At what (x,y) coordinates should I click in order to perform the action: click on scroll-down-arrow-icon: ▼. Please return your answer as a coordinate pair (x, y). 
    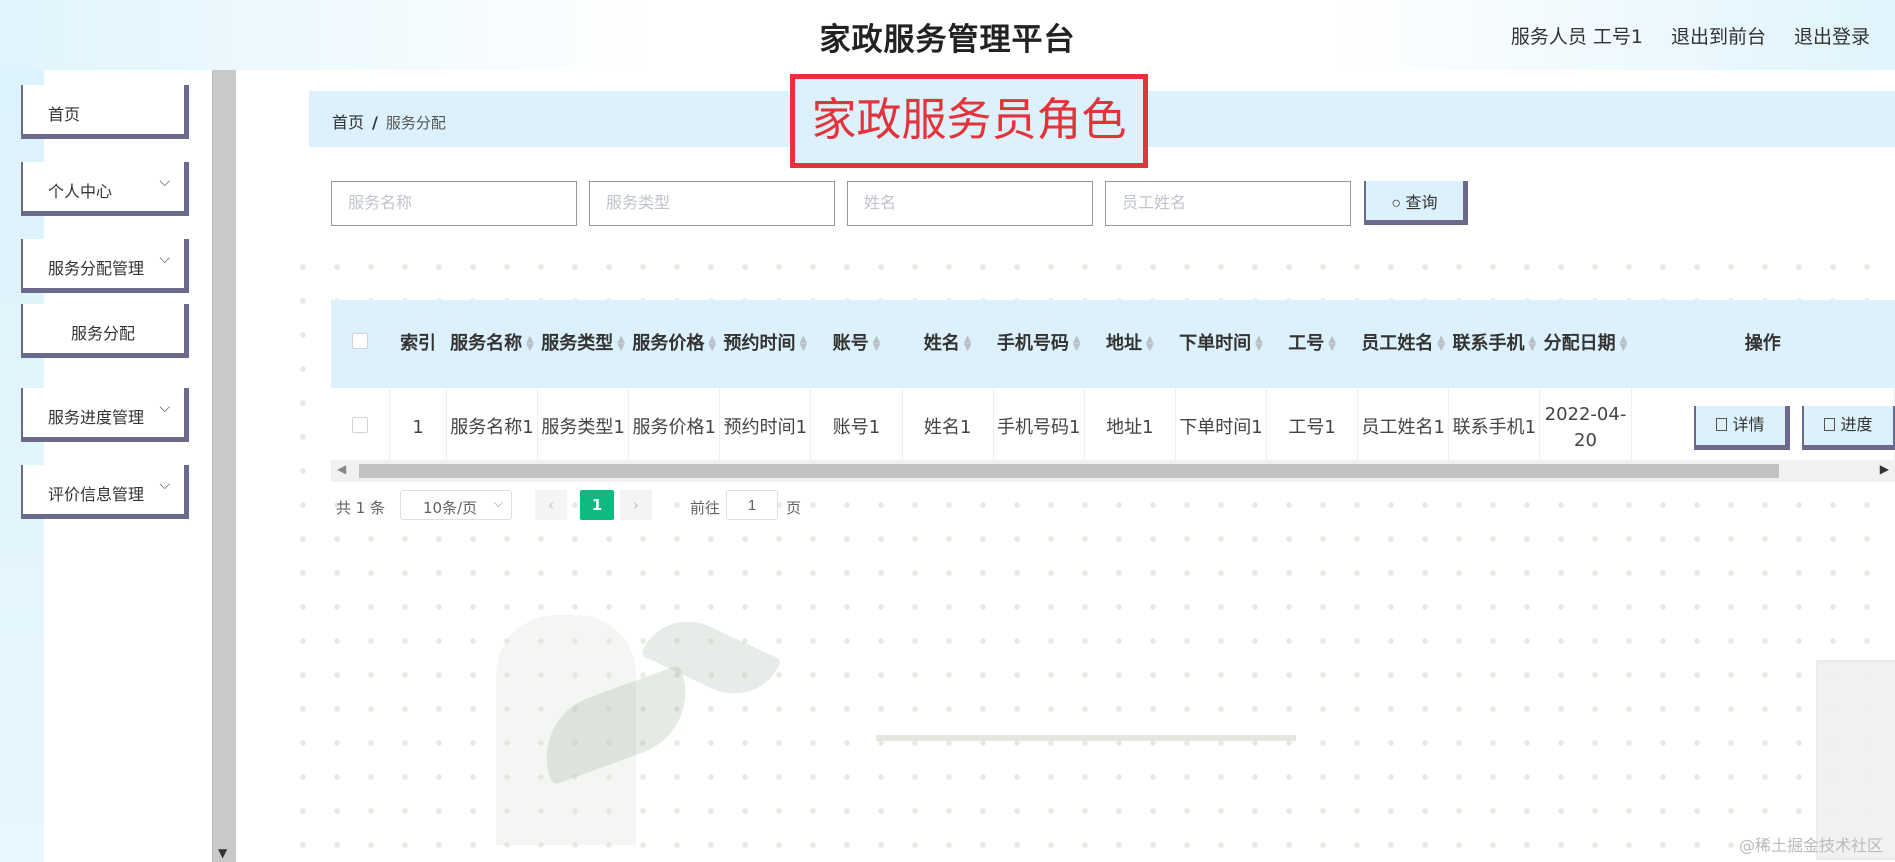
    Looking at the image, I should click on (222, 853).